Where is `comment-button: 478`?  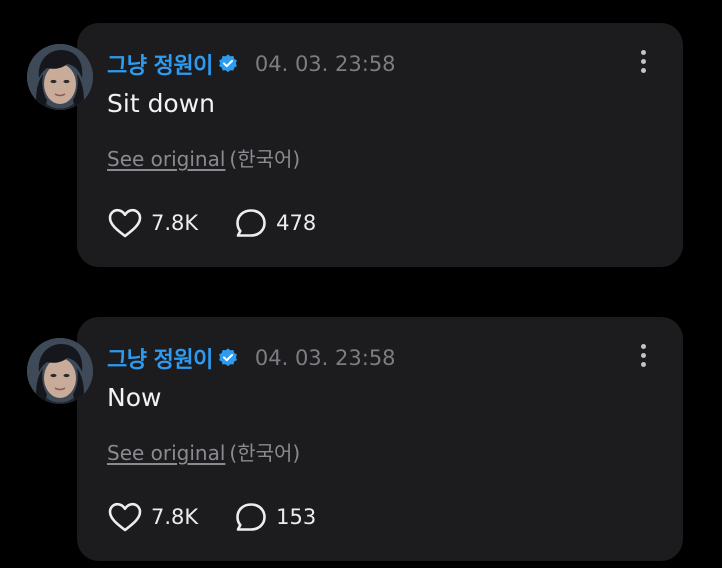
comment-button: 478 is located at coordinates (275, 223).